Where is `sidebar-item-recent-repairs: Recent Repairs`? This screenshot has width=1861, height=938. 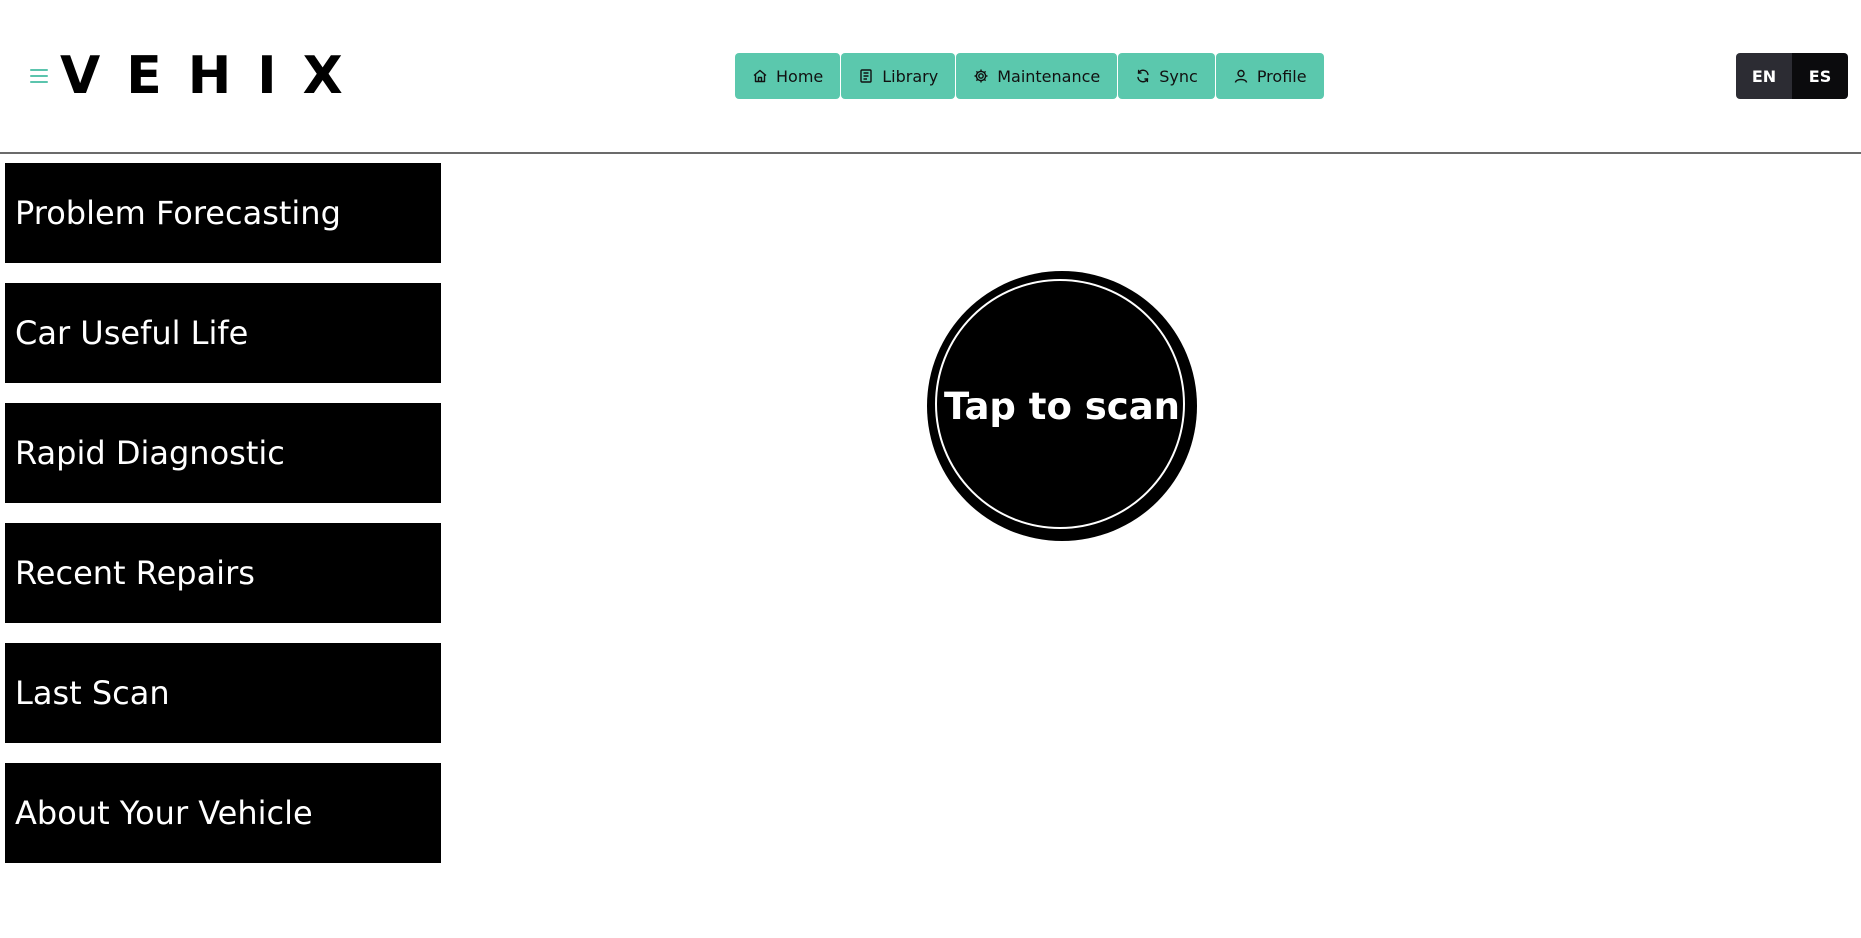
sidebar-item-recent-repairs: Recent Repairs is located at coordinates (223, 573).